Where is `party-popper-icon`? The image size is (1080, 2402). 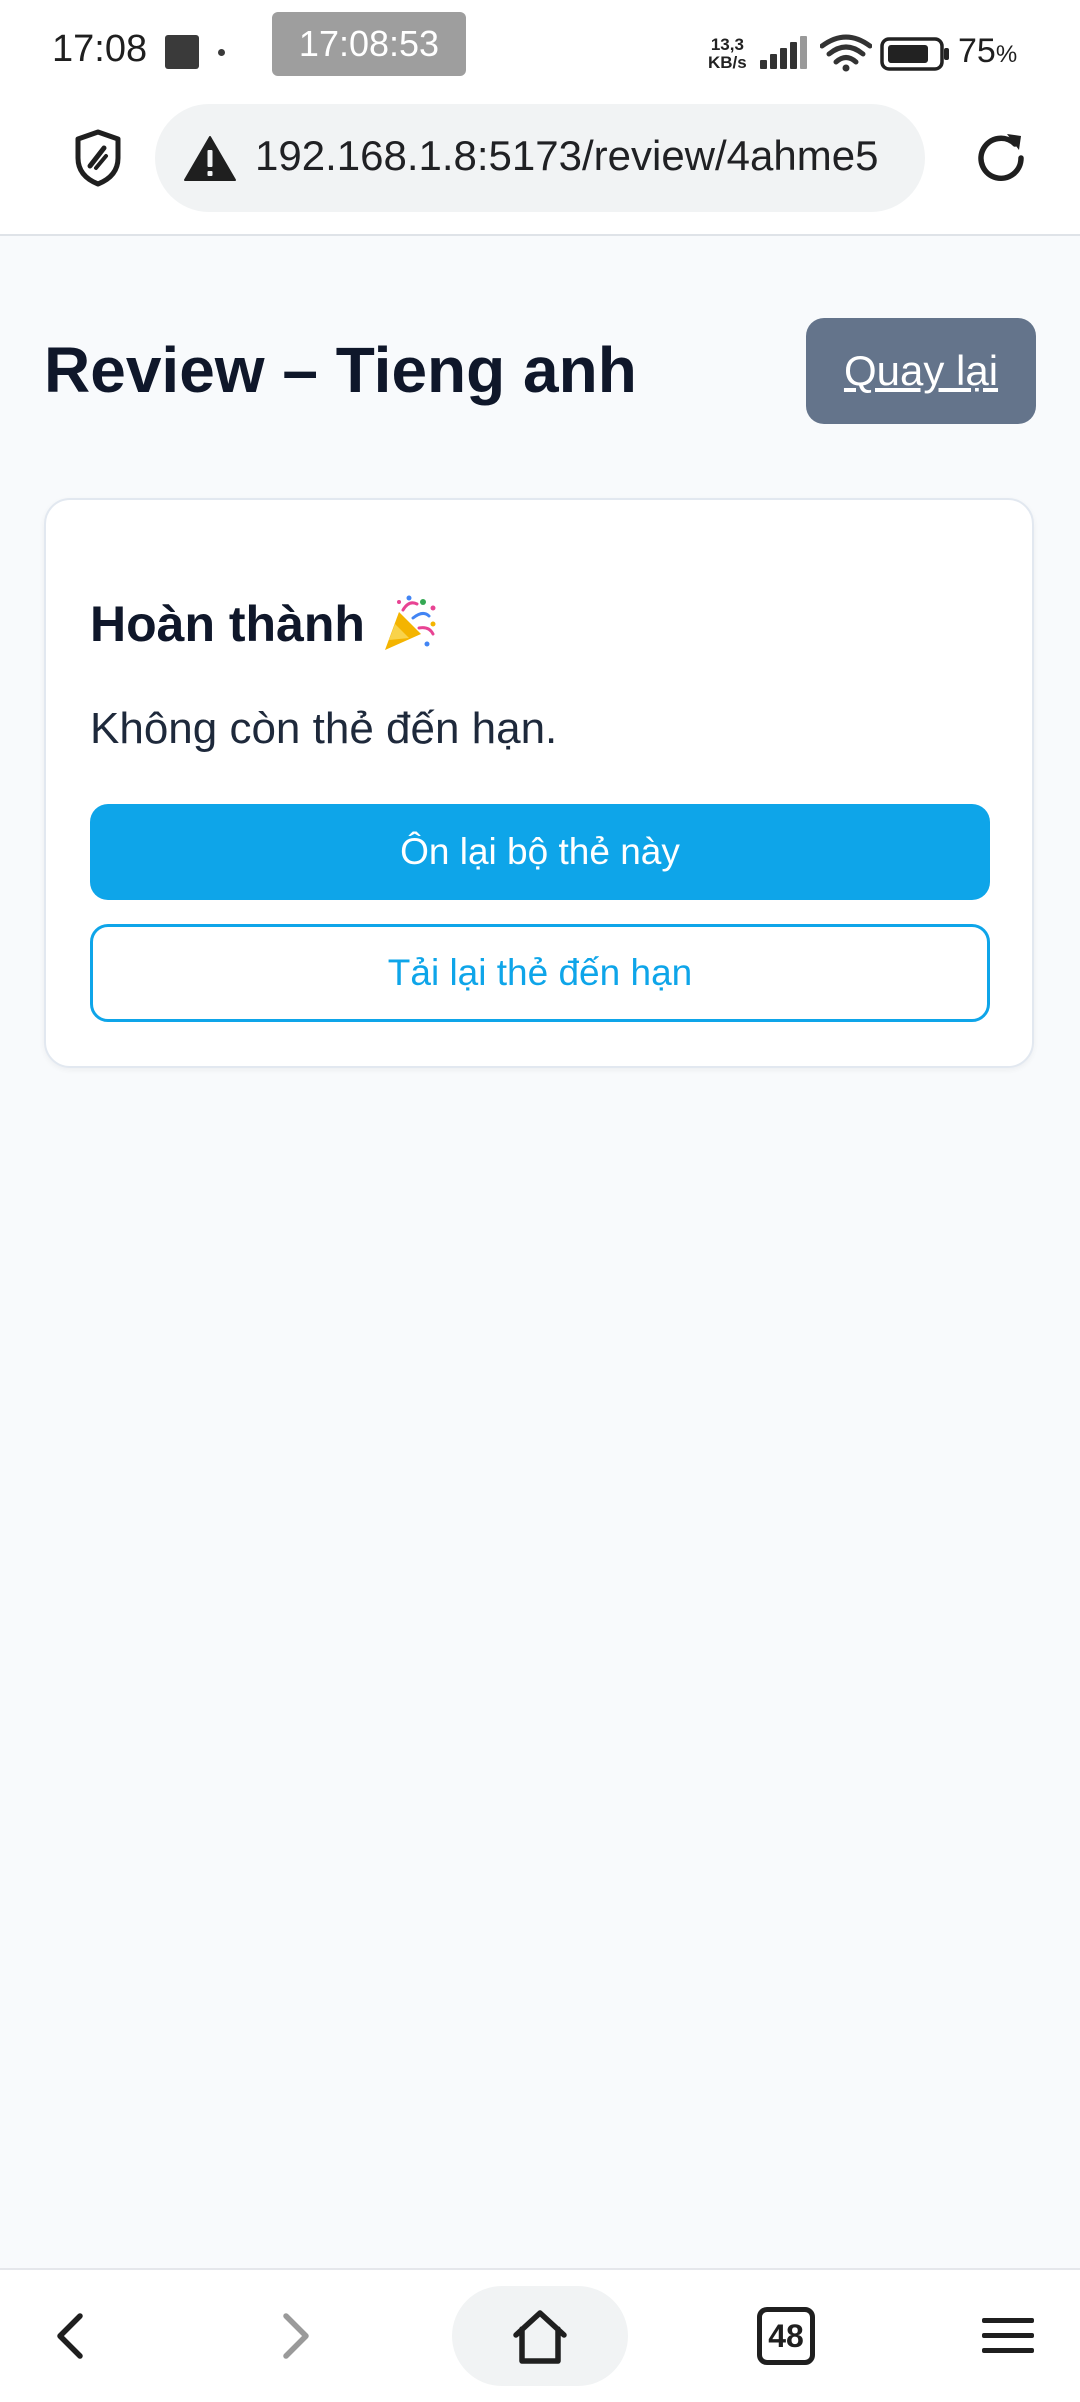
party-popper-icon is located at coordinates (410, 622).